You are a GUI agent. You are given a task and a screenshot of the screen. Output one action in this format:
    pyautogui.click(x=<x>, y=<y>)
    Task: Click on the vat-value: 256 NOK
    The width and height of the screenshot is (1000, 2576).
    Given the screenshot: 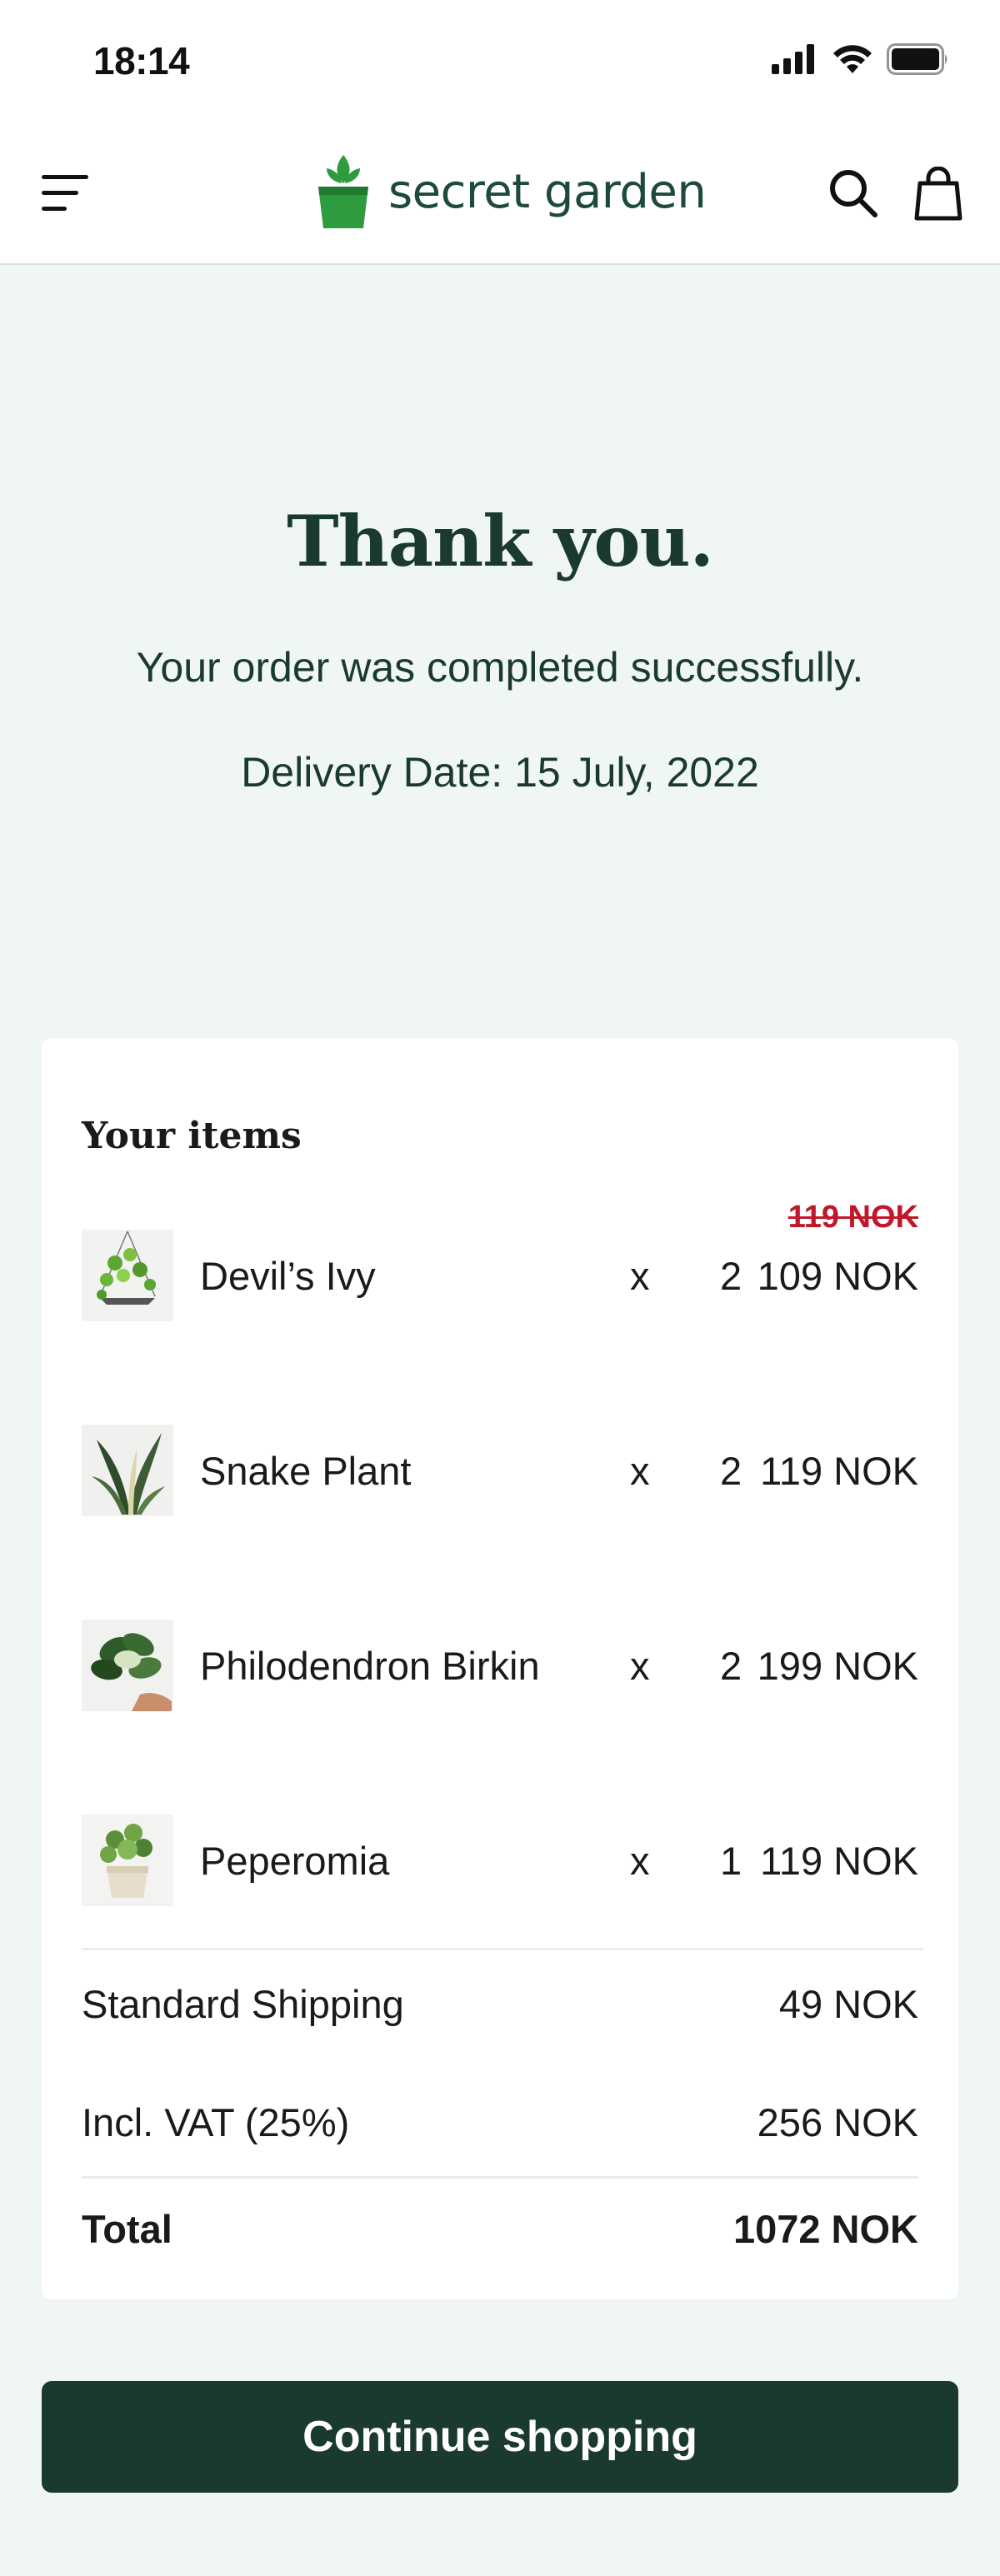 What is the action you would take?
    pyautogui.click(x=837, y=2122)
    